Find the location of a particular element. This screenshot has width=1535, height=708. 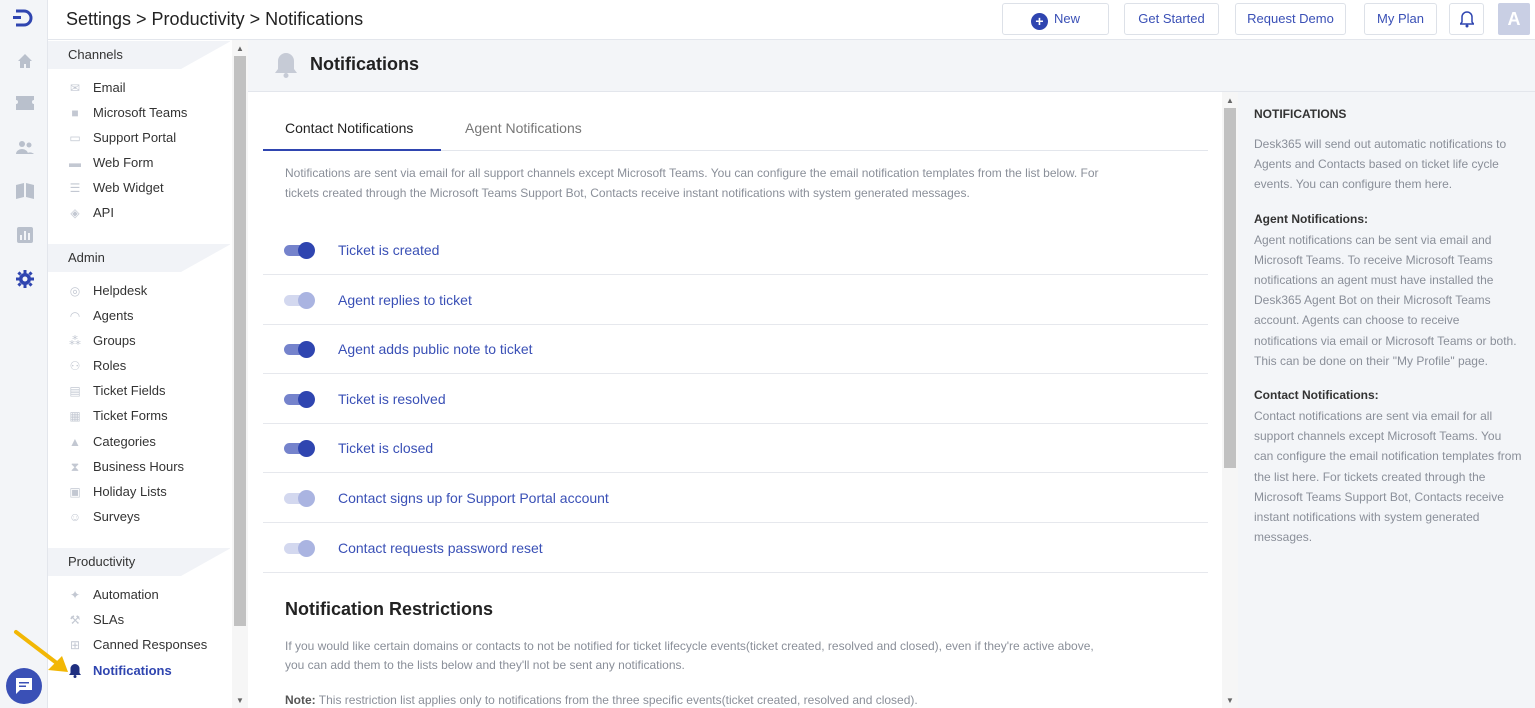

sidebar-item-label: Notifications is located at coordinates (132, 670).